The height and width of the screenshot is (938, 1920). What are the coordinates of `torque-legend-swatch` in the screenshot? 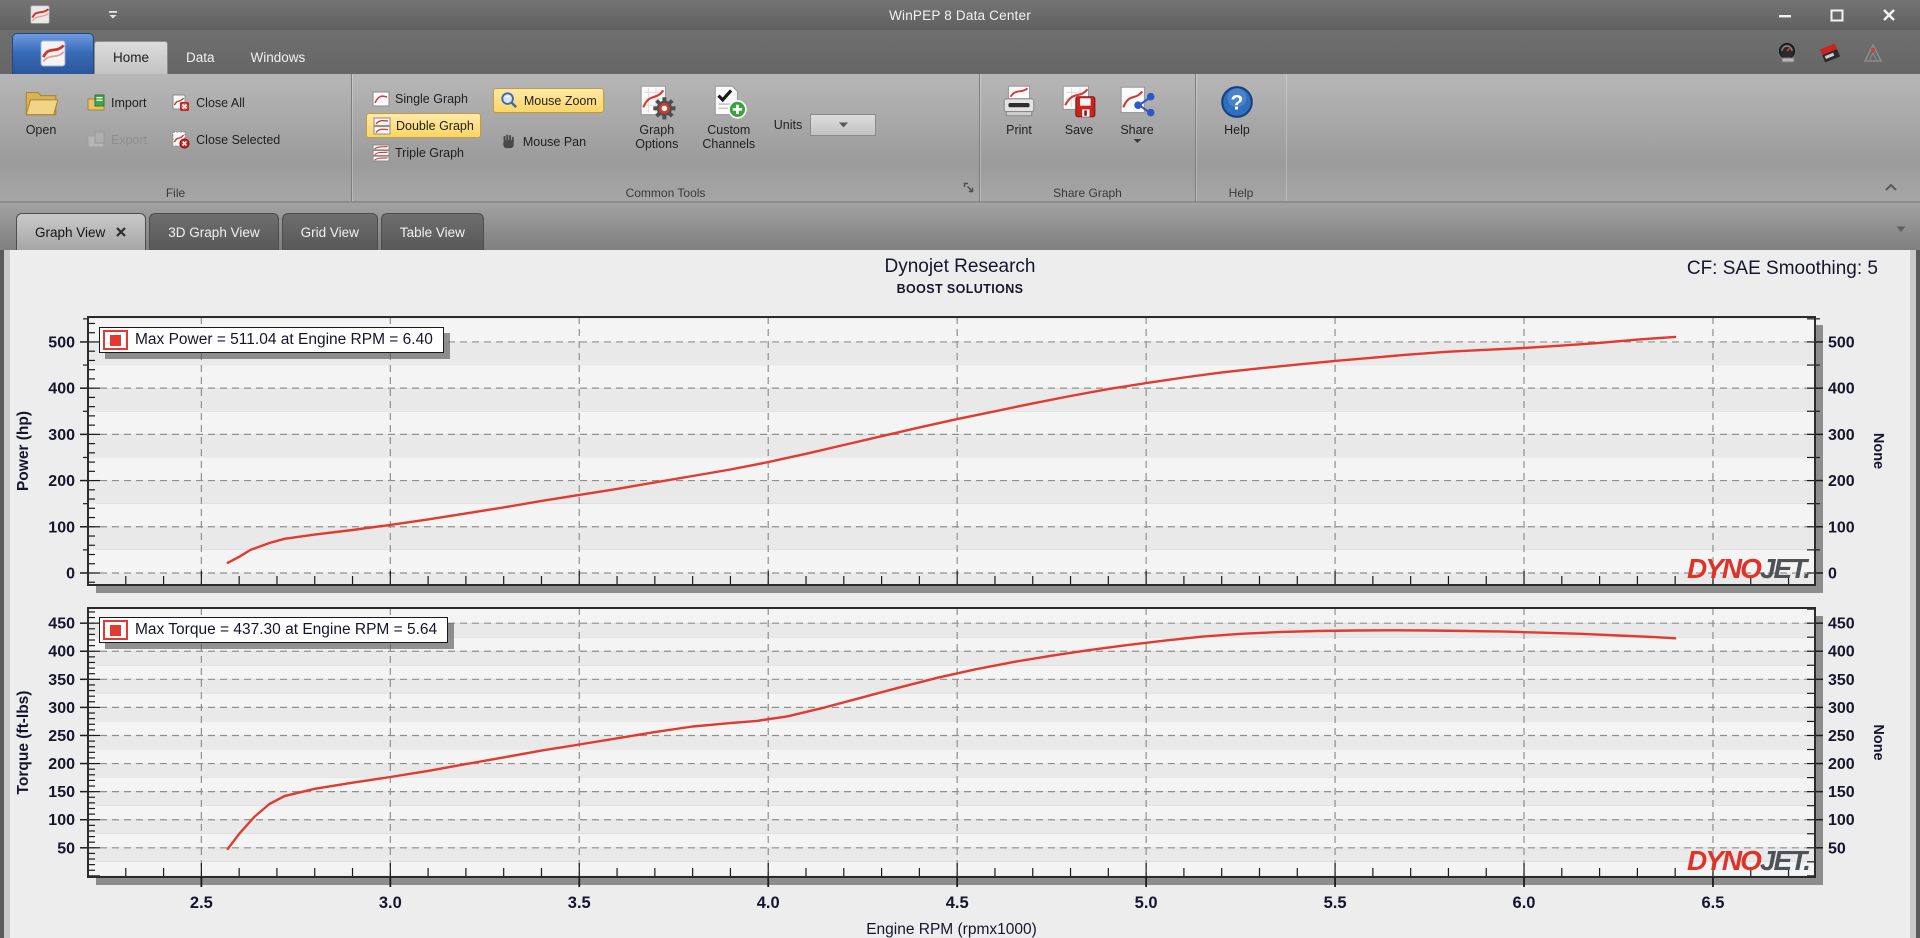 It's located at (115, 630).